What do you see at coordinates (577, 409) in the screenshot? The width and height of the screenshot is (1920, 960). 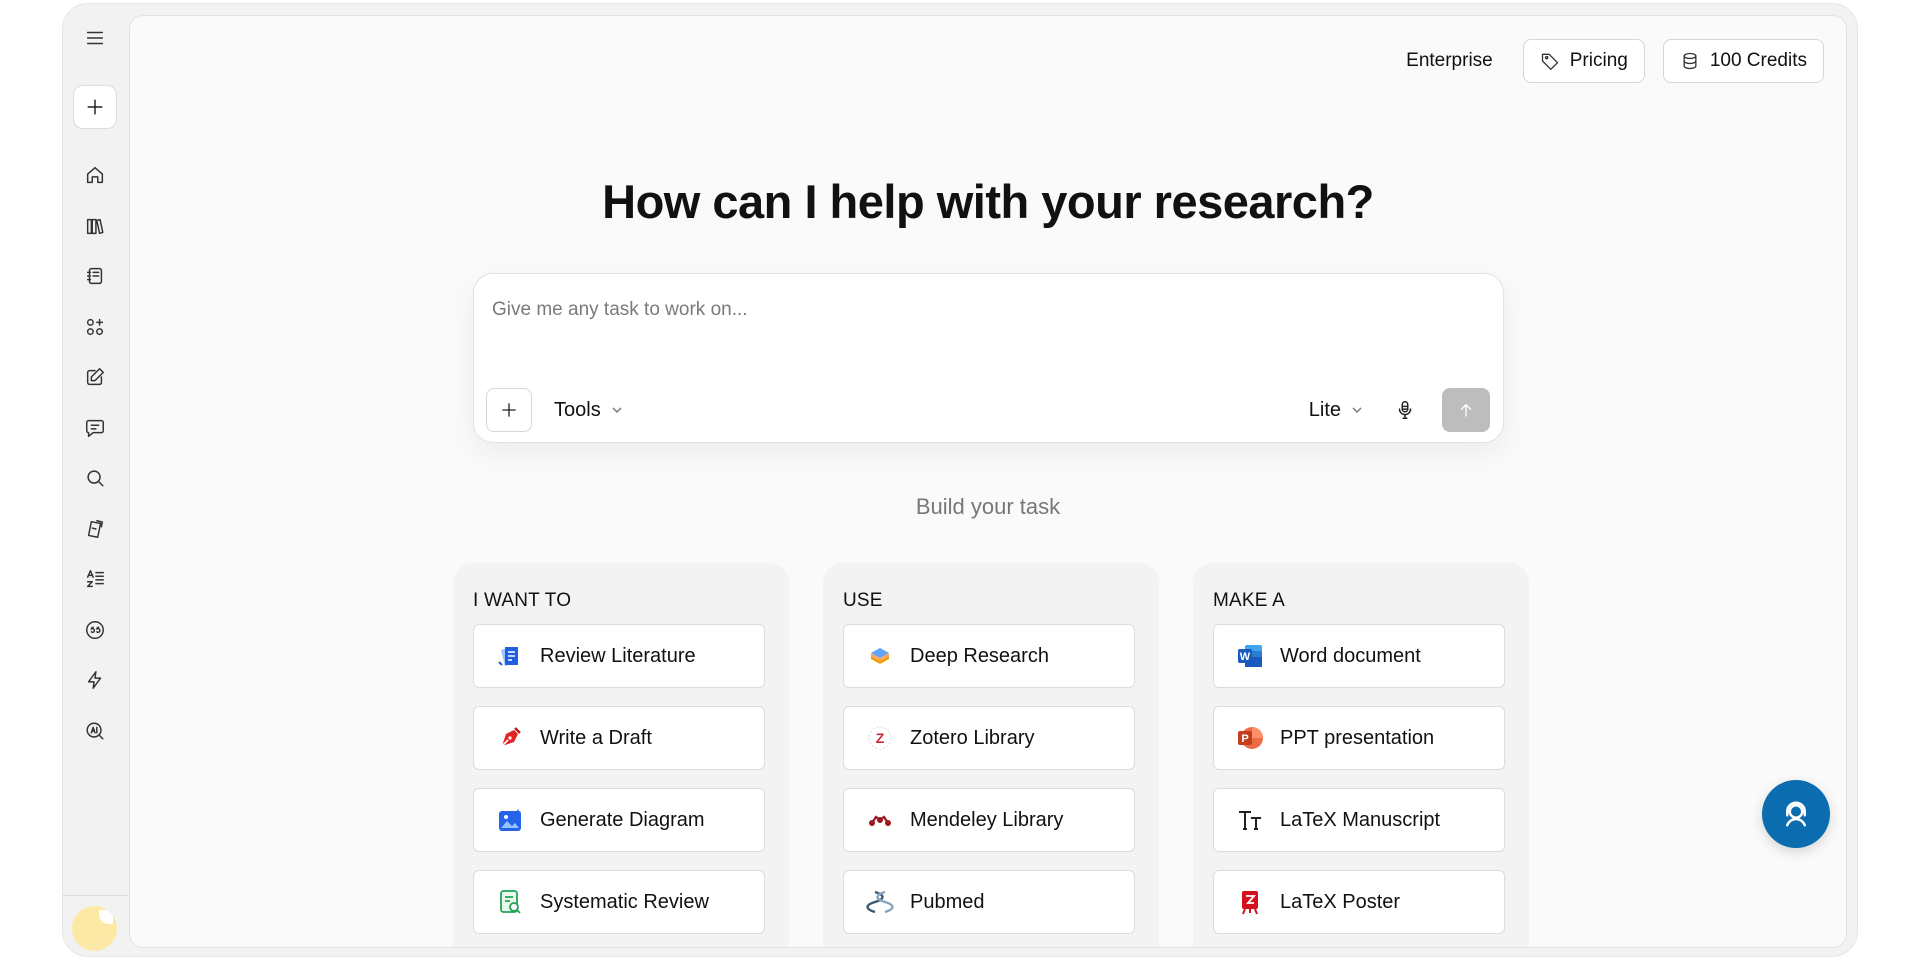 I see `tools-label: Tools` at bounding box center [577, 409].